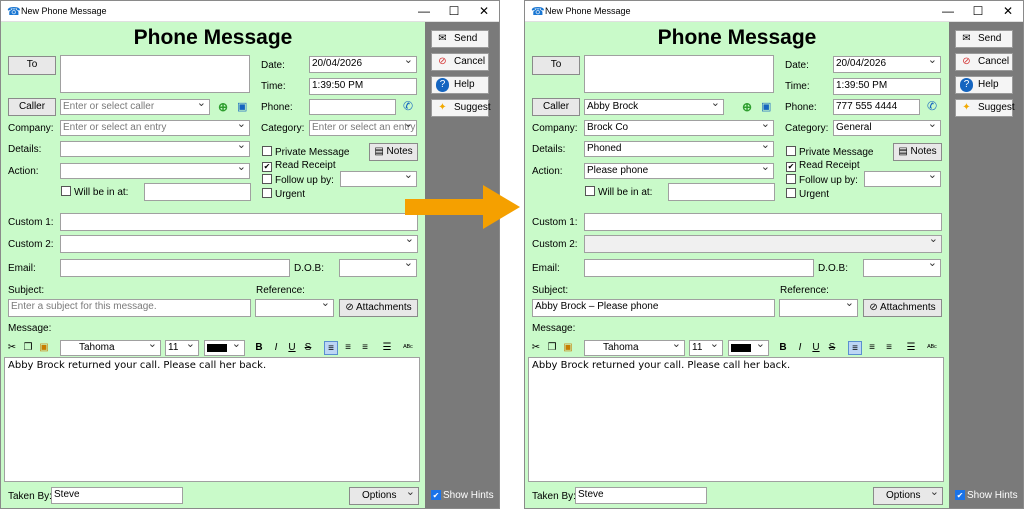 This screenshot has width=1024, height=509. I want to click on contacts-book-icon: ▣, so click(242, 106).